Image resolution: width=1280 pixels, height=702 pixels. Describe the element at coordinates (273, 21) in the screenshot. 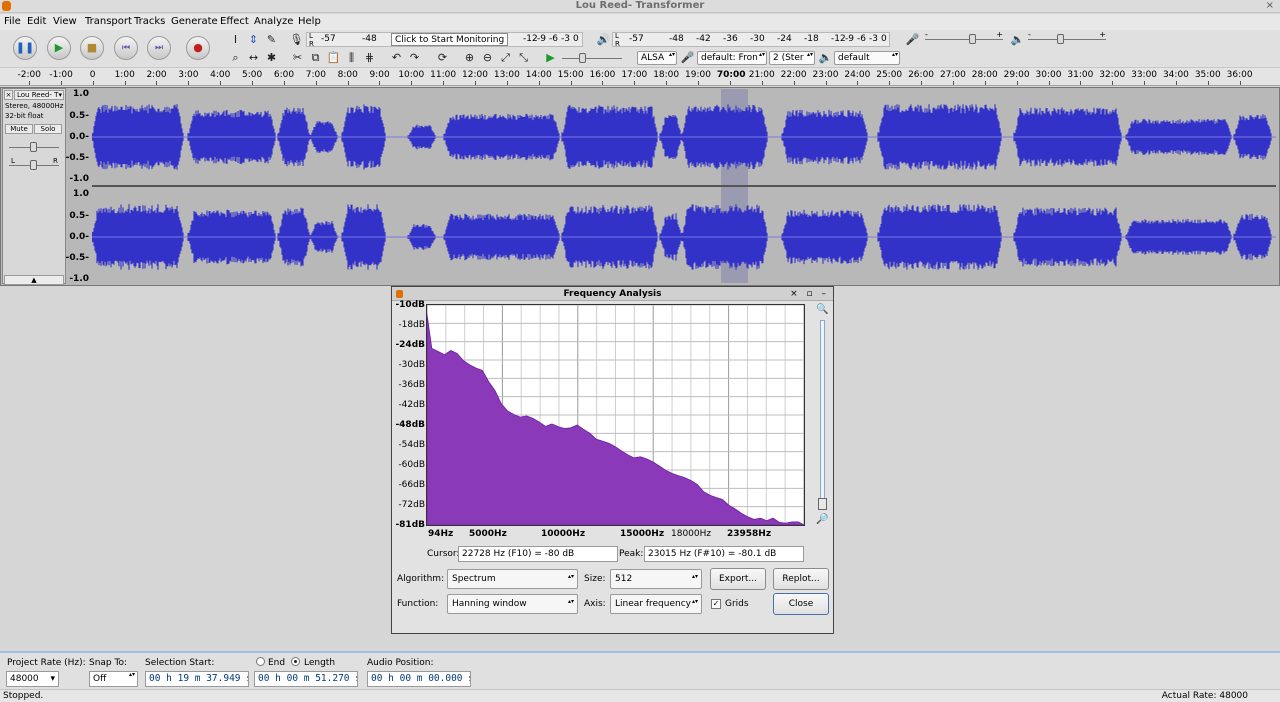

I see `menu-analyze: Analyze` at that location.